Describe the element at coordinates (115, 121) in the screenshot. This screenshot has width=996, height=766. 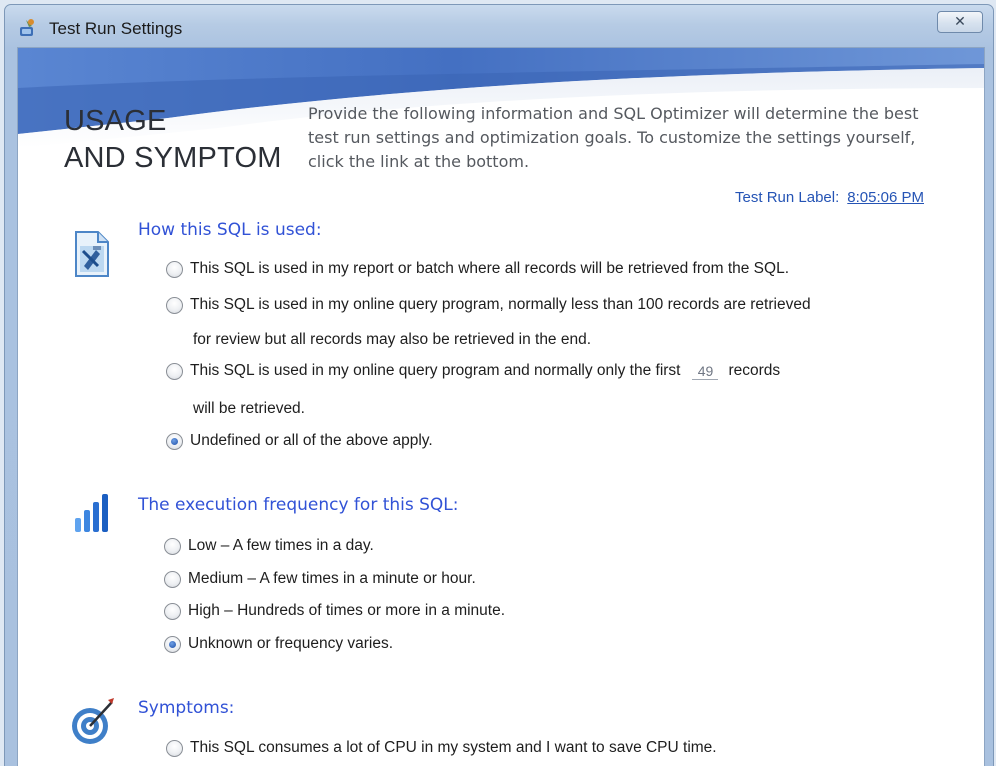
I see `heading-line-1: USAGE` at that location.